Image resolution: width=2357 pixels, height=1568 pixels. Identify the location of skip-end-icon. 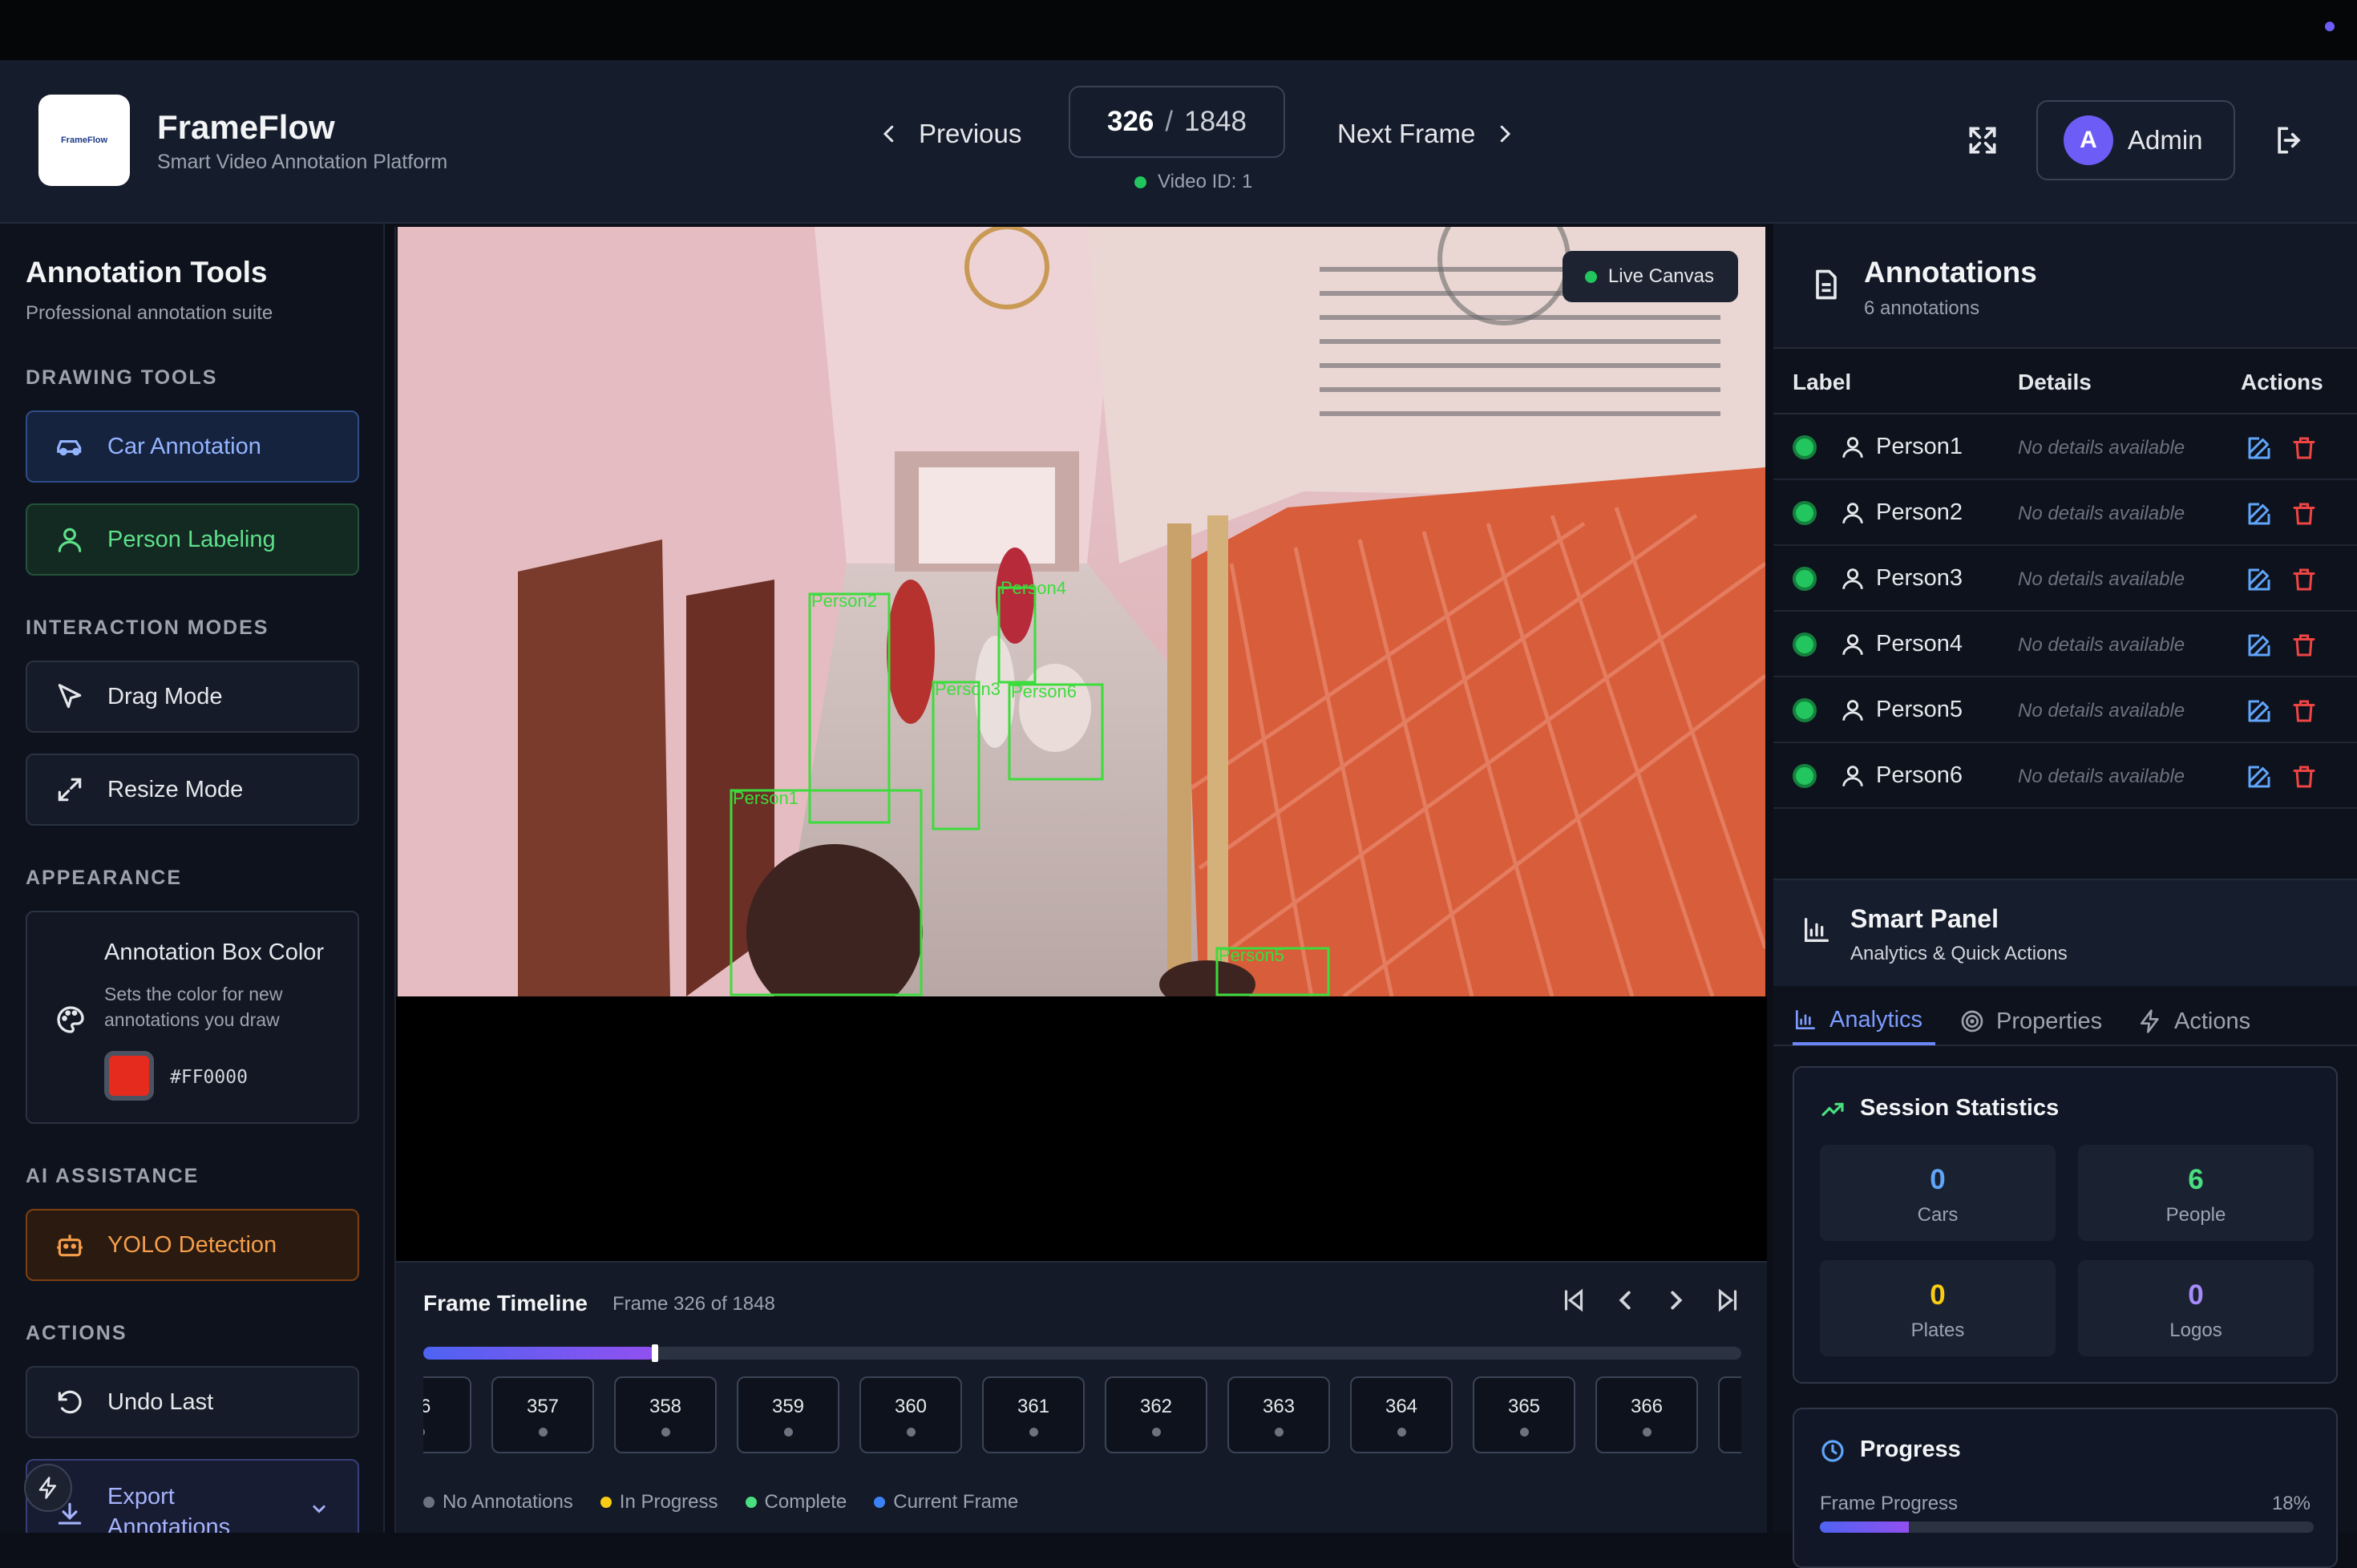
(1727, 1300).